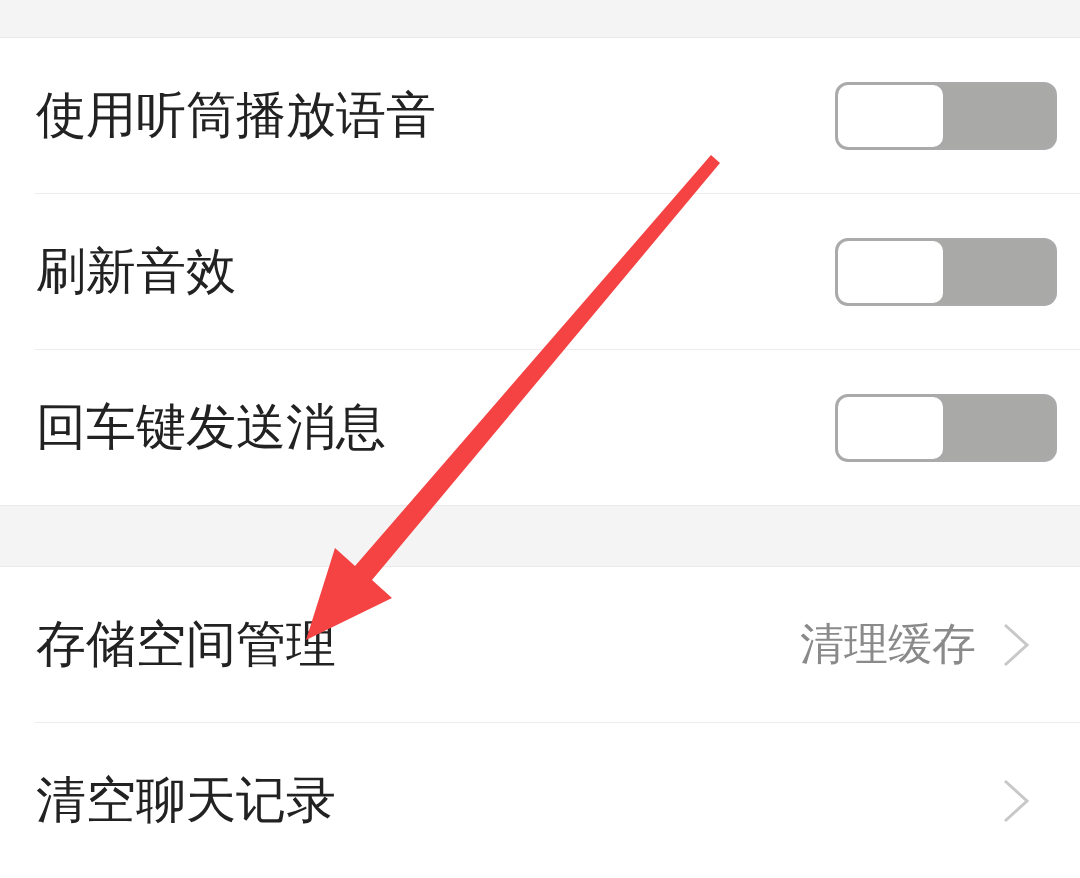 This screenshot has width=1080, height=878. I want to click on setting-label: 回车键发送消息, so click(211, 427).